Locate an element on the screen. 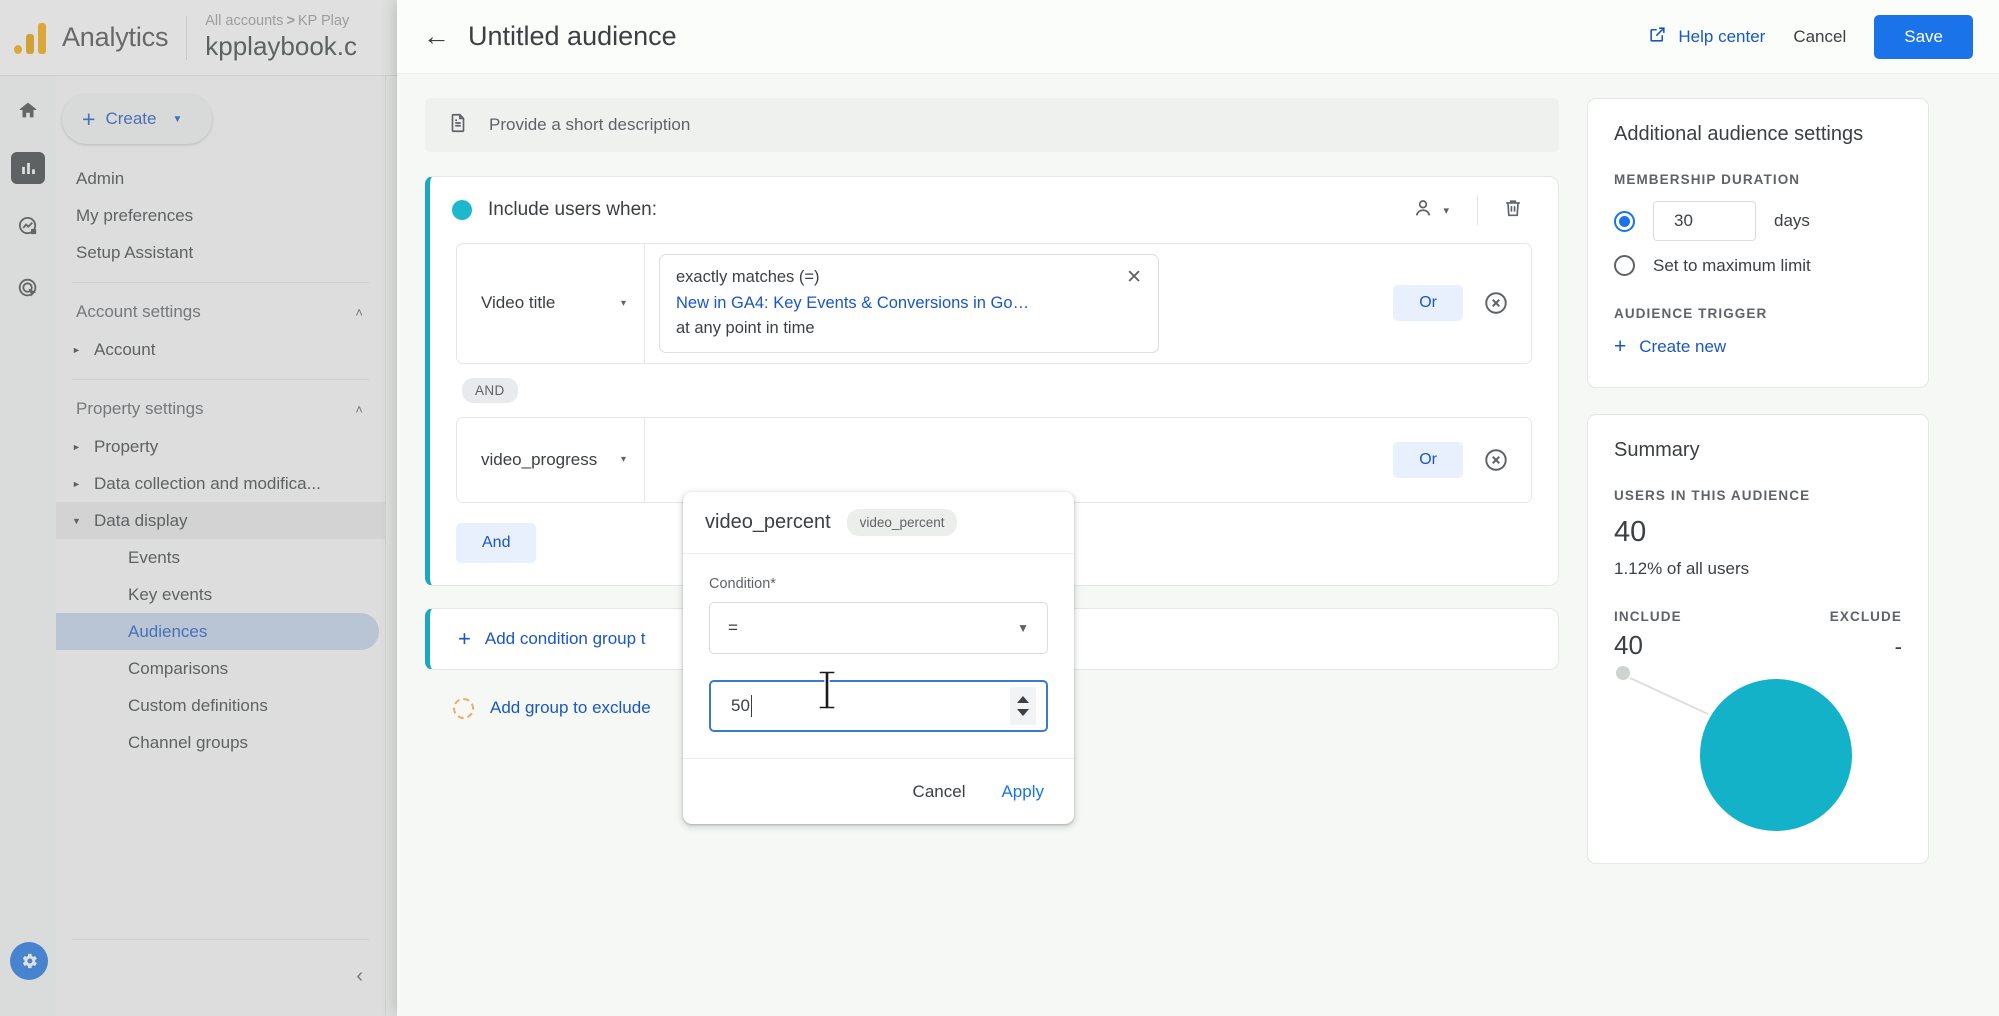  help-center-link: Help center is located at coordinates (1706, 37).